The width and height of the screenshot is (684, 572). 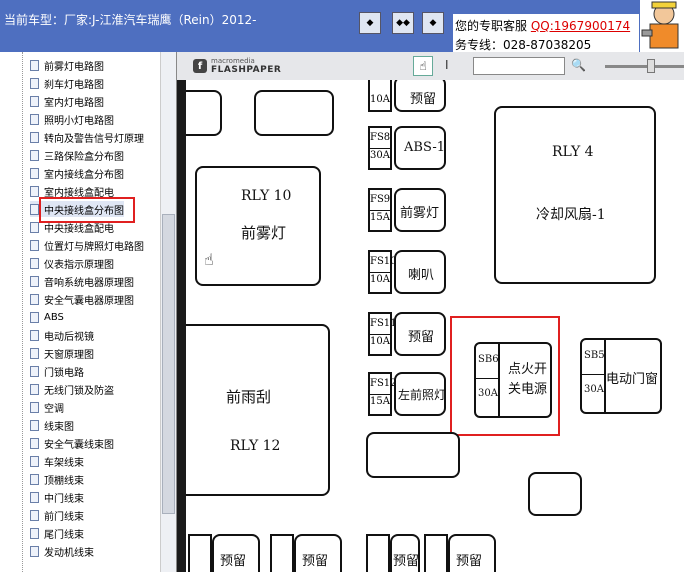 I want to click on tree-item: 尾门线束, so click(x=57, y=533).